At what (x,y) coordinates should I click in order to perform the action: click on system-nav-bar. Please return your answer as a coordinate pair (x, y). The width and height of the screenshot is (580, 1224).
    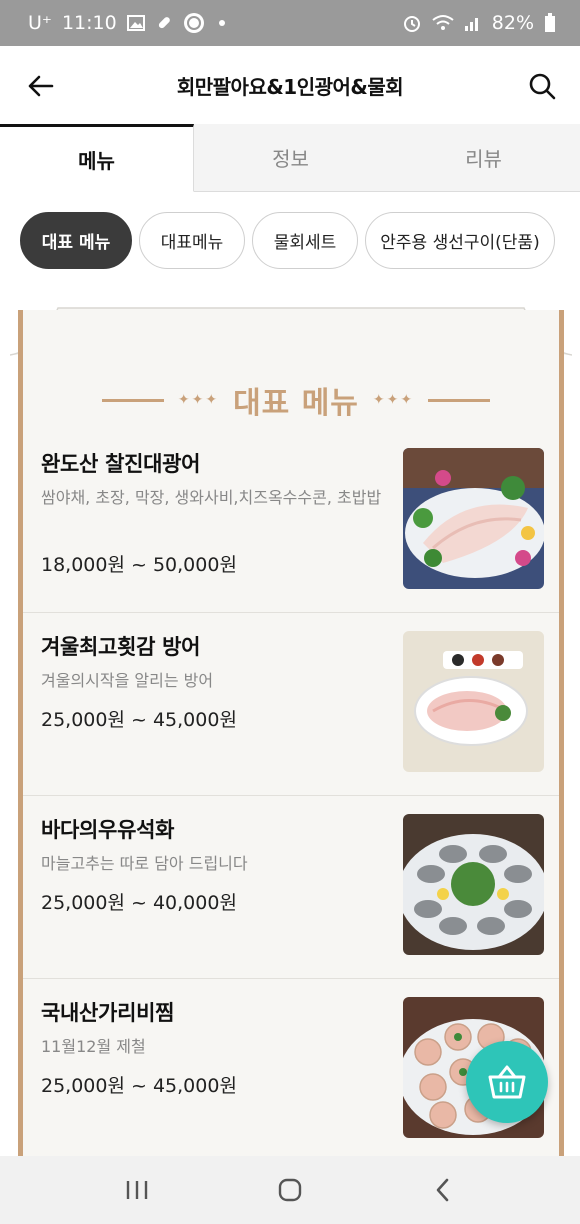
    Looking at the image, I should click on (290, 1190).